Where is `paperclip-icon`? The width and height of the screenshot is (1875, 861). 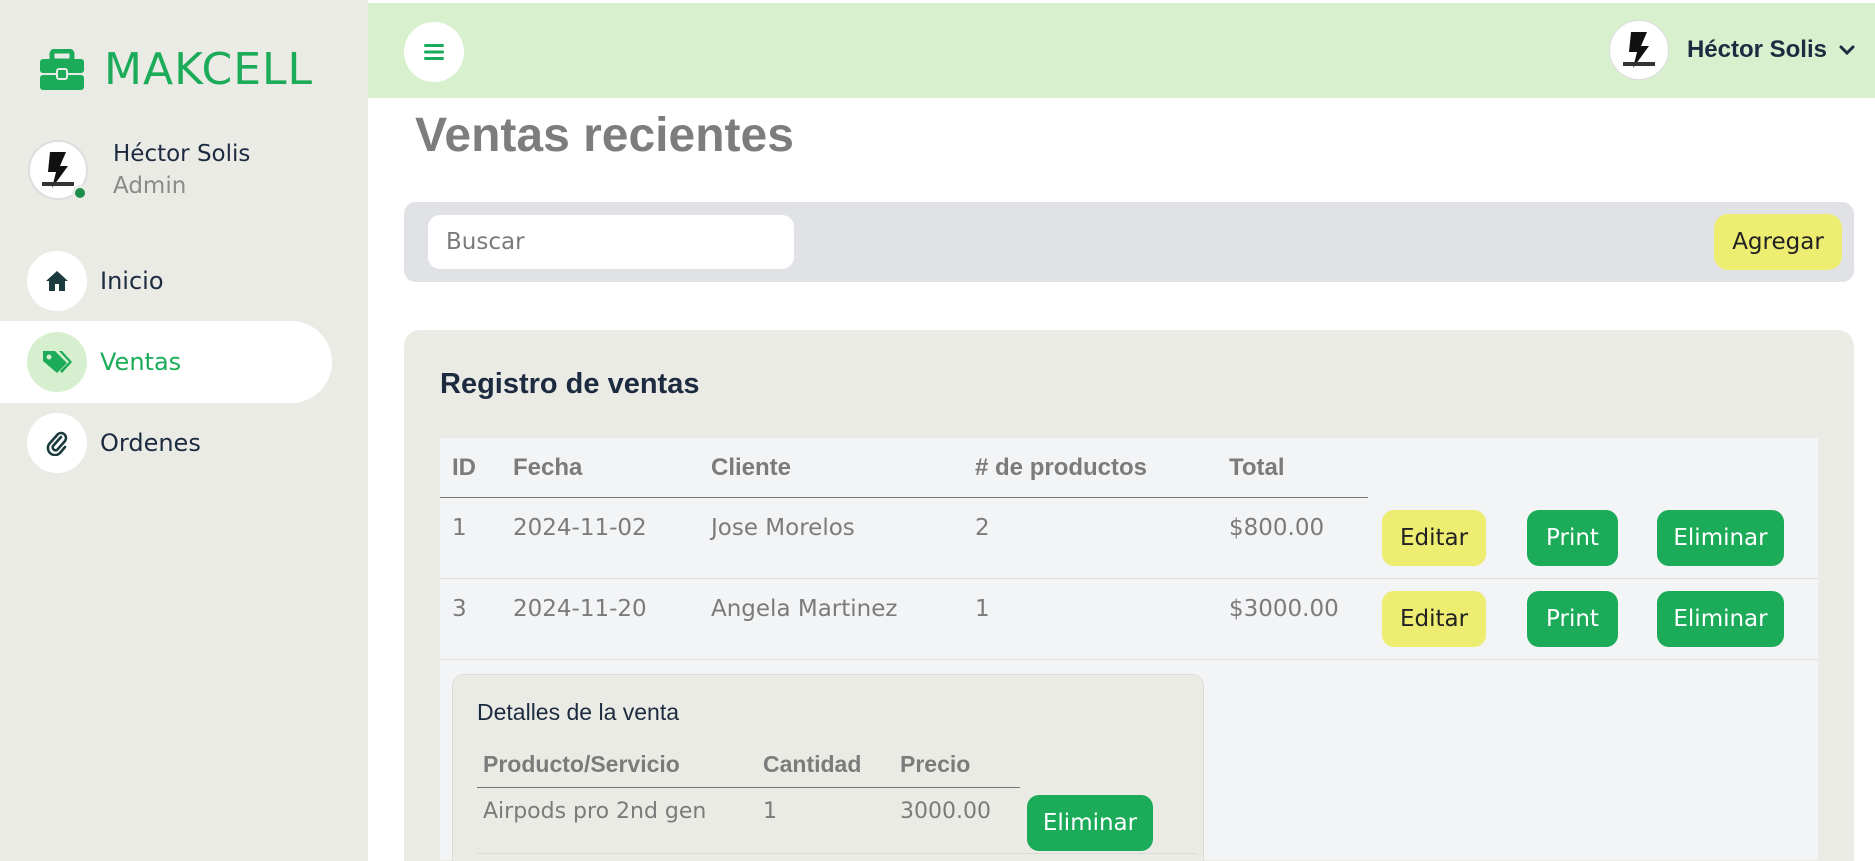
paperclip-icon is located at coordinates (57, 443).